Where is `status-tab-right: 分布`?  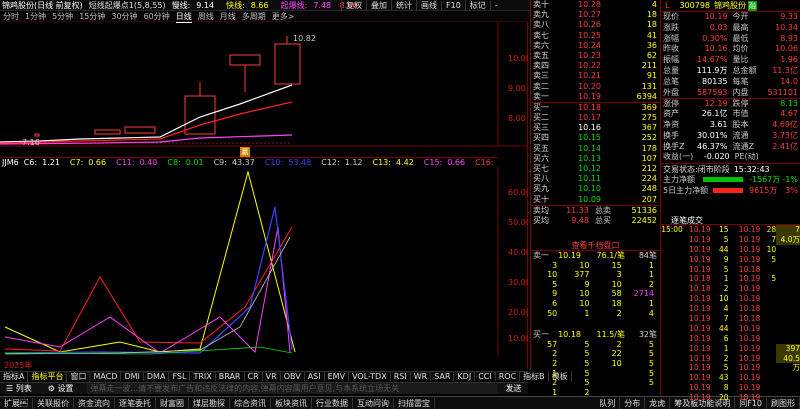
status-tab-right: 分布 is located at coordinates (633, 403).